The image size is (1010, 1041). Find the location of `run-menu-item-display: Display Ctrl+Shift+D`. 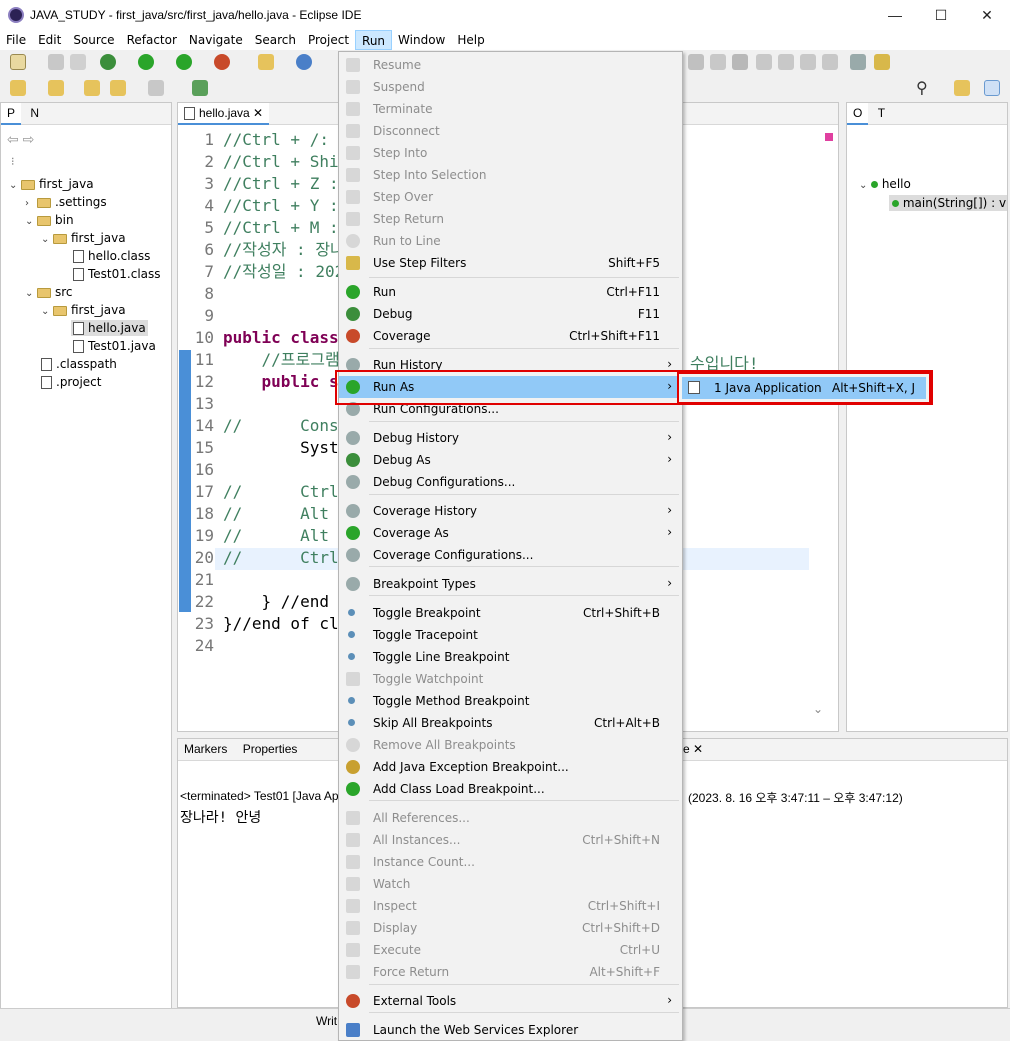

run-menu-item-display: Display Ctrl+Shift+D is located at coordinates (510, 928).